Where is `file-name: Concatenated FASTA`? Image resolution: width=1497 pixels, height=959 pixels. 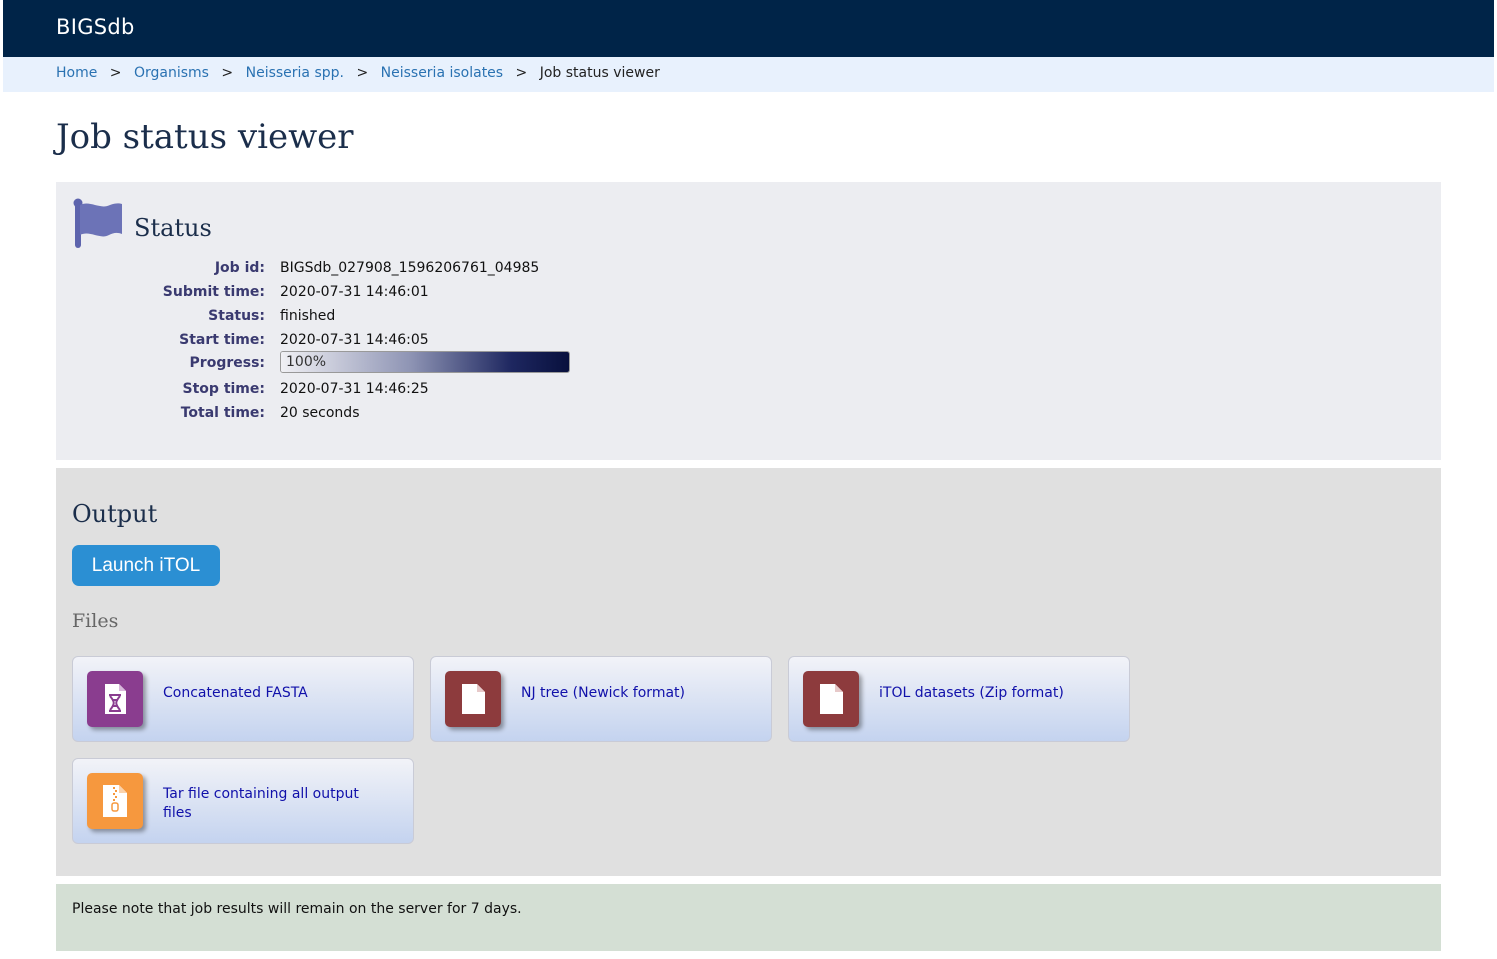 file-name: Concatenated FASTA is located at coordinates (273, 693).